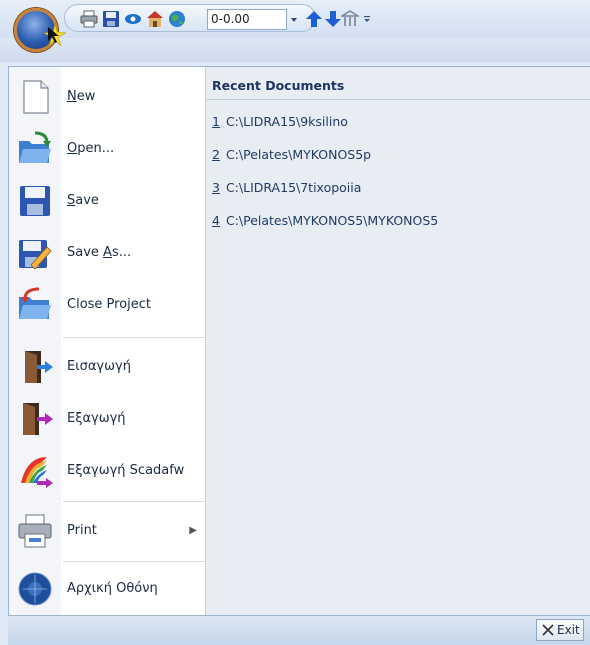 The image size is (590, 645). Describe the element at coordinates (35, 147) in the screenshot. I see `open-folder-icon` at that location.